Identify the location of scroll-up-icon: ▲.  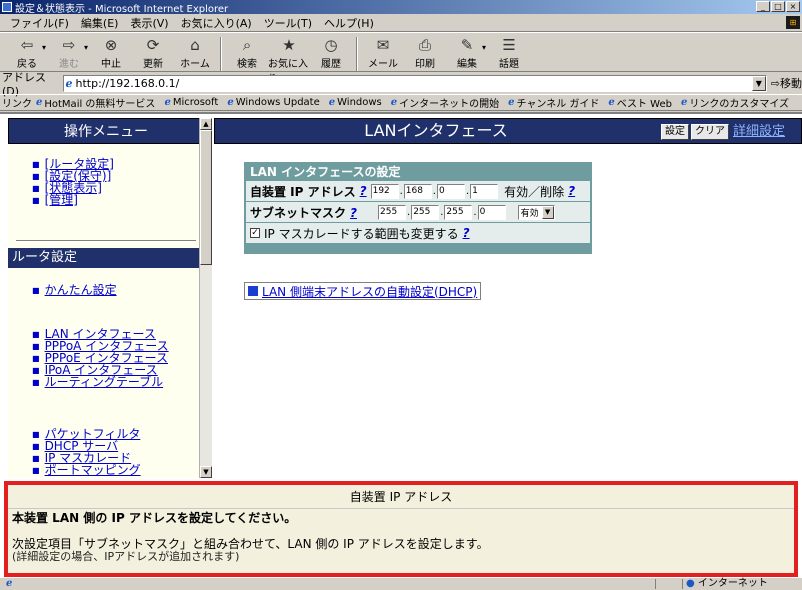
(206, 124).